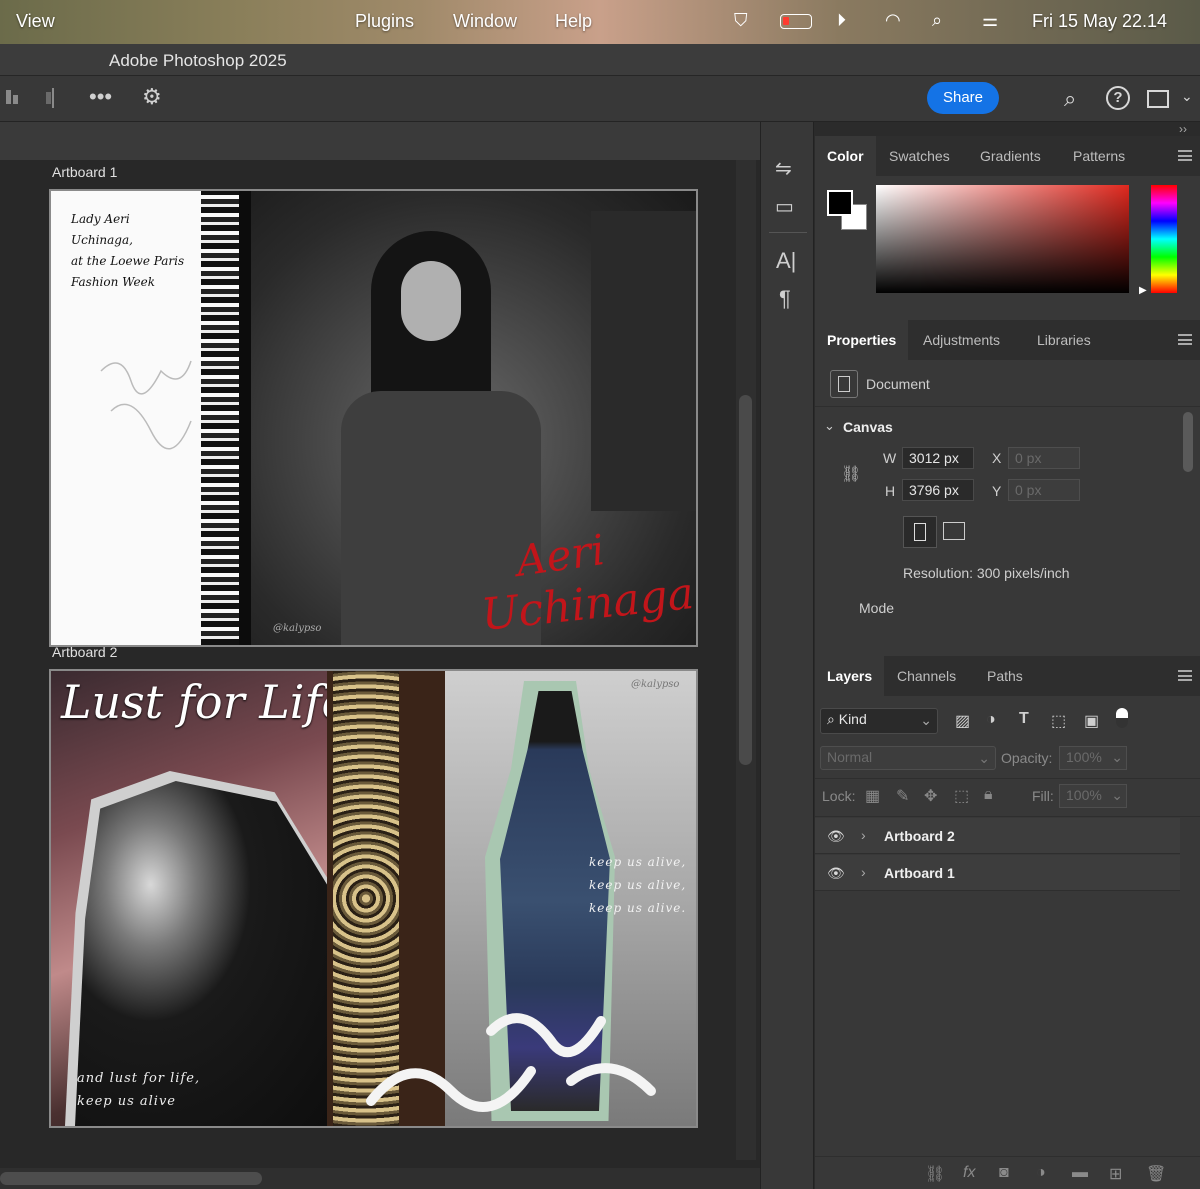  Describe the element at coordinates (1091, 721) in the screenshot. I see `filter-smart-object-icon: ▣` at that location.